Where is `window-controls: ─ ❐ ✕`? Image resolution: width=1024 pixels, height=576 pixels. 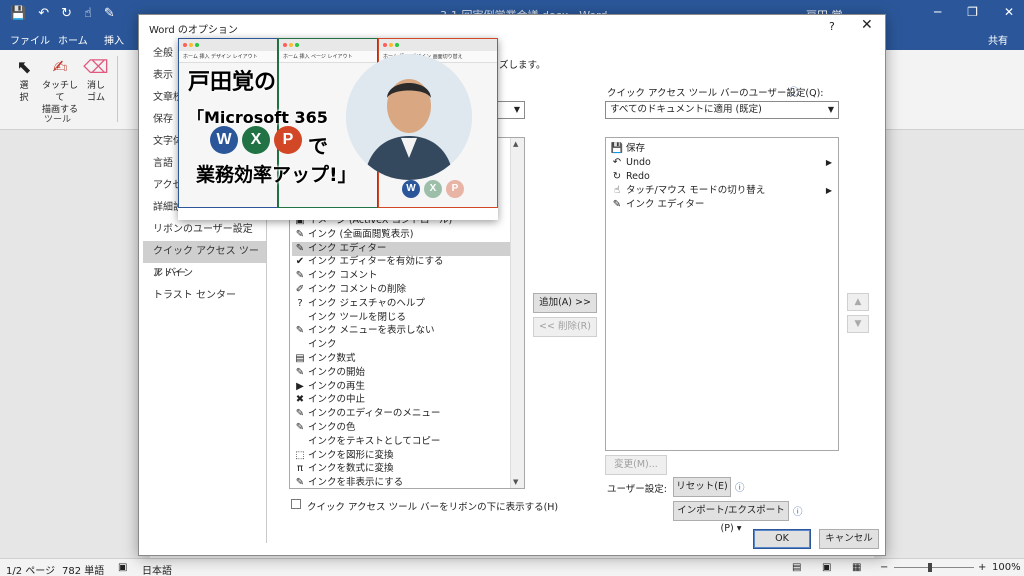
window-controls: ─ ❐ ✕ is located at coordinates (974, 12).